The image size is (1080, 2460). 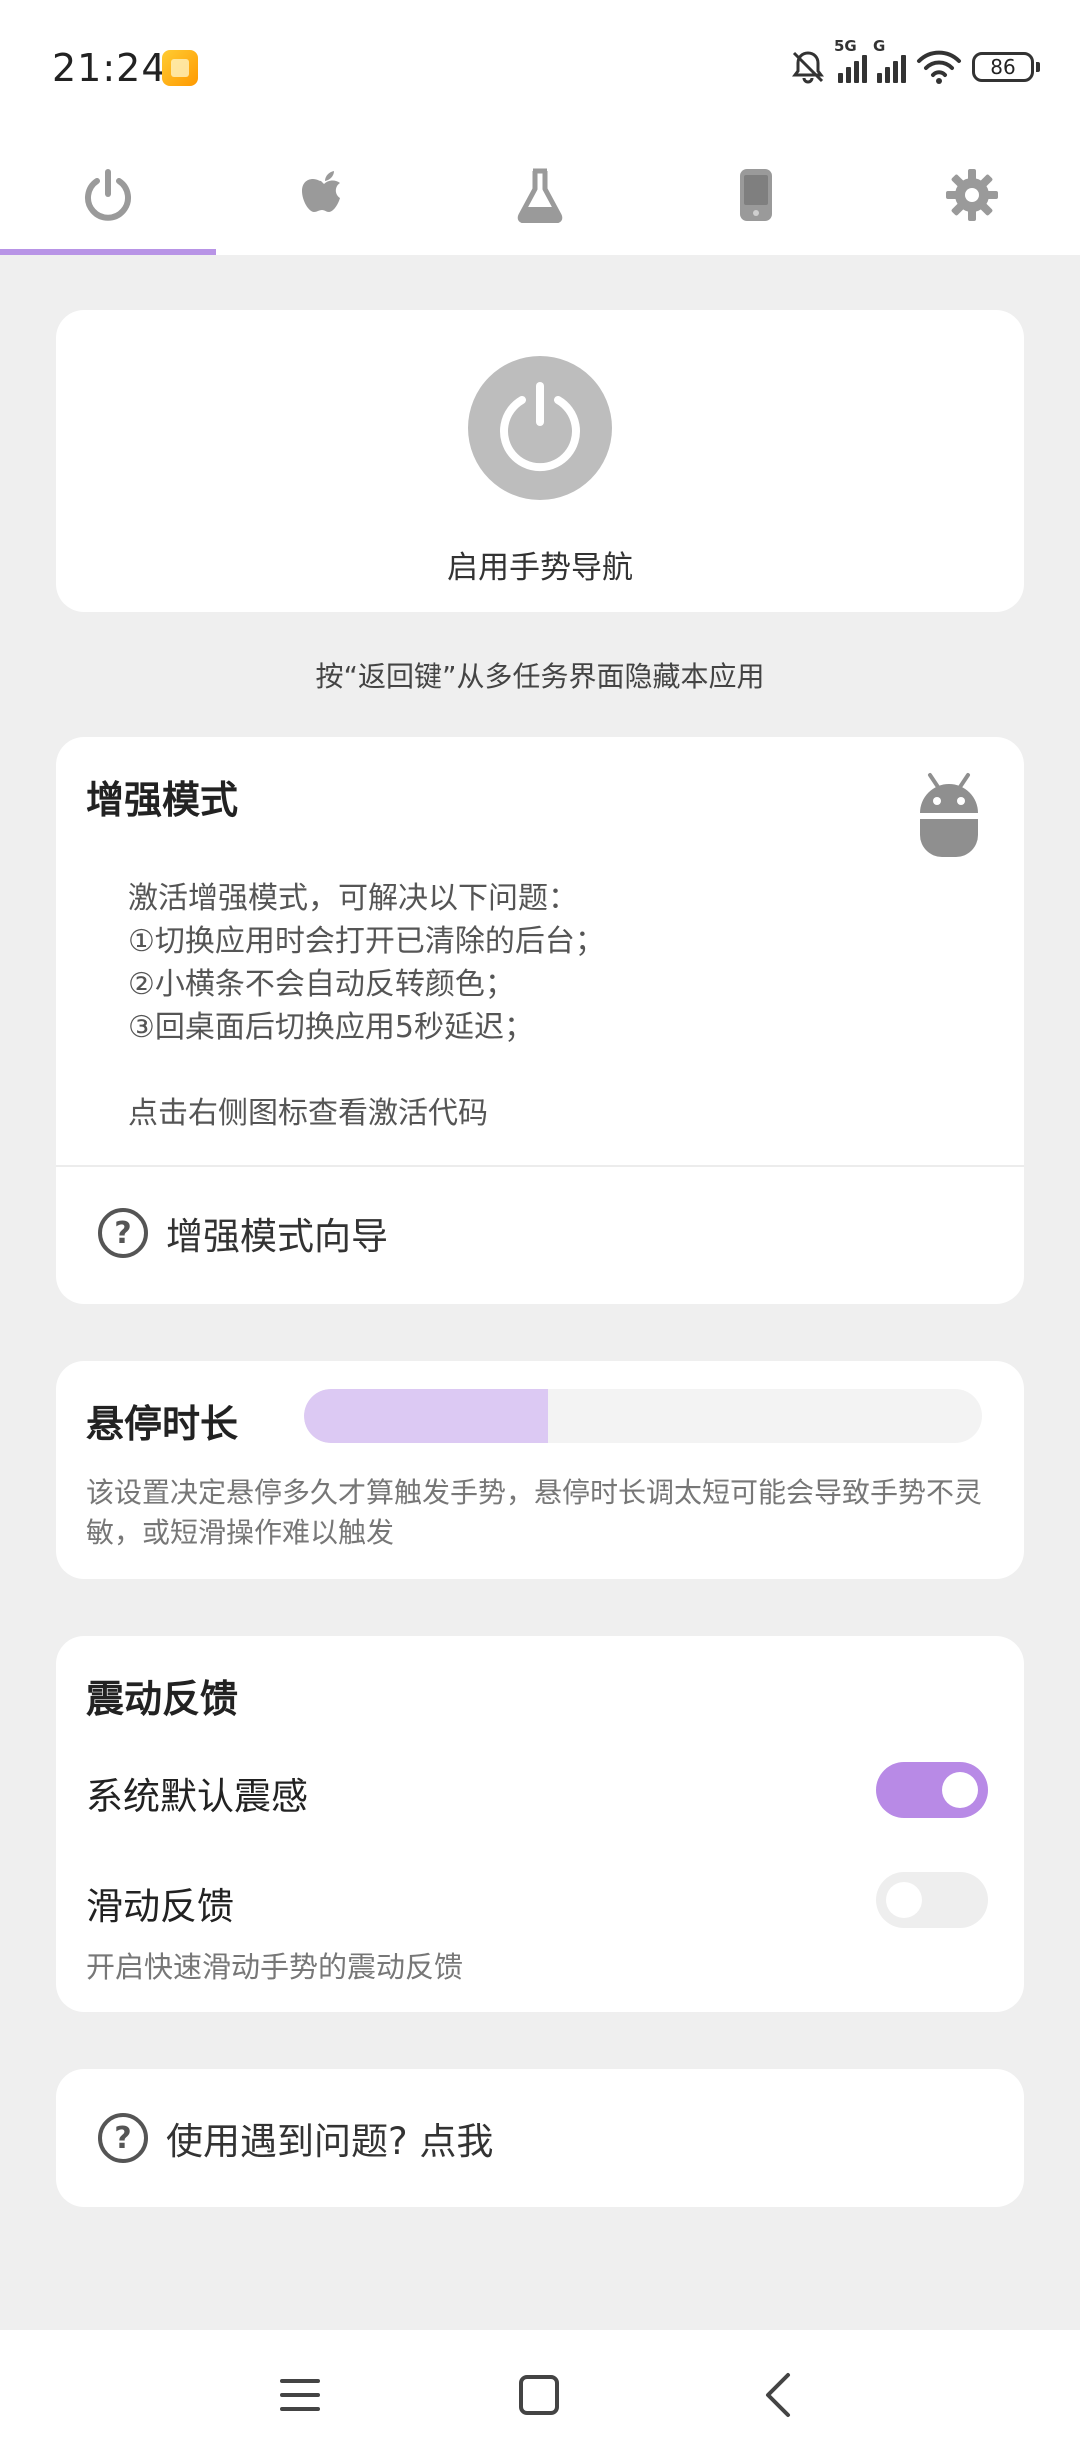 I want to click on flask-icon, so click(x=540, y=195).